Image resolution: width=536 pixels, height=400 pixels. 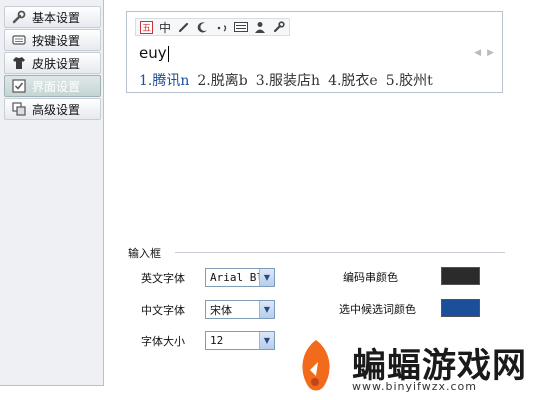 What do you see at coordinates (19, 63) in the screenshot?
I see `shirt-icon` at bounding box center [19, 63].